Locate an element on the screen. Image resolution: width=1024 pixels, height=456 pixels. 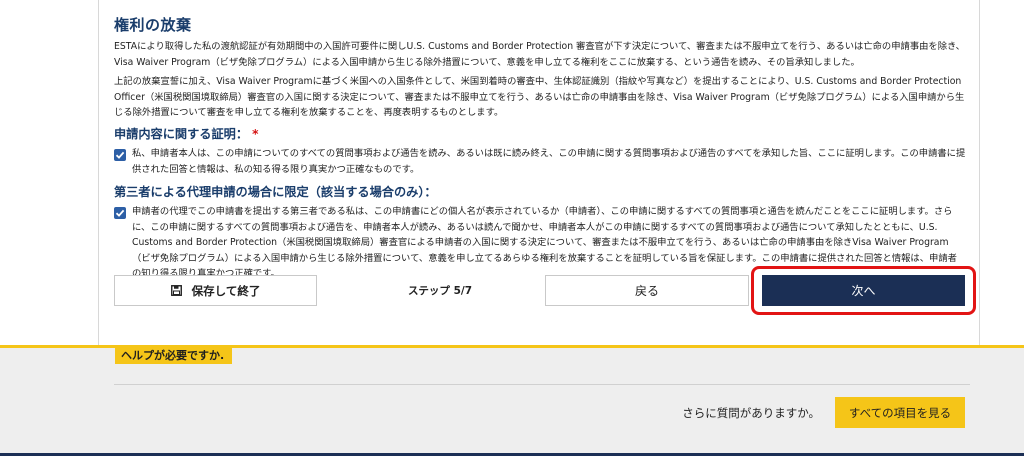
certification-heading: 申請内容に関する証明： * is located at coordinates (186, 133).